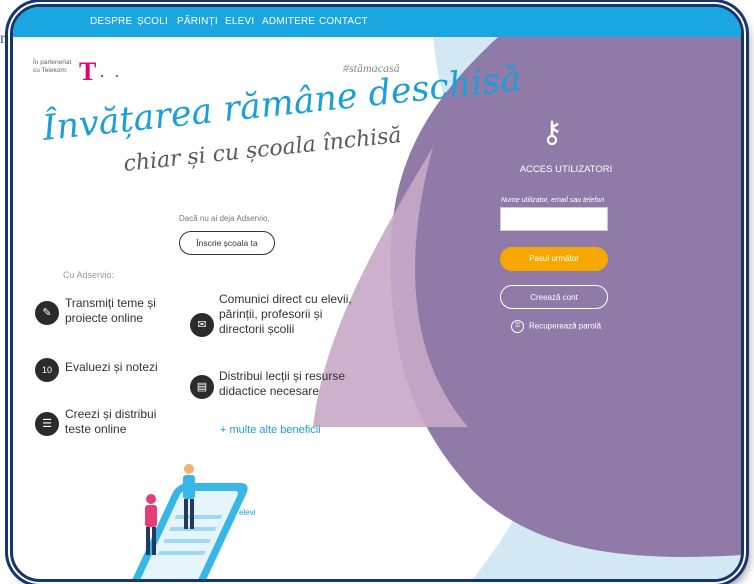 The height and width of the screenshot is (584, 754). I want to click on register-hint: Dacă nu ai deja Adservio,, so click(224, 218).